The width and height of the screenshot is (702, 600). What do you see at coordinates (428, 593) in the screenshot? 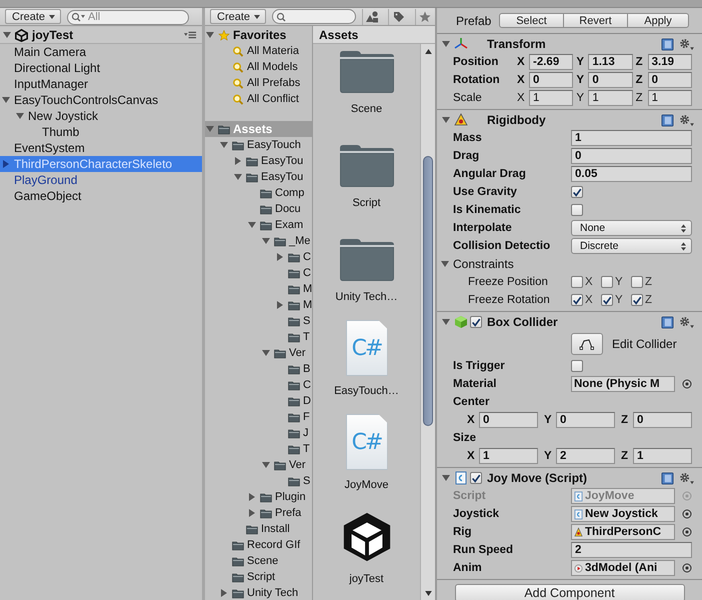
I see `scroll-down-icon` at bounding box center [428, 593].